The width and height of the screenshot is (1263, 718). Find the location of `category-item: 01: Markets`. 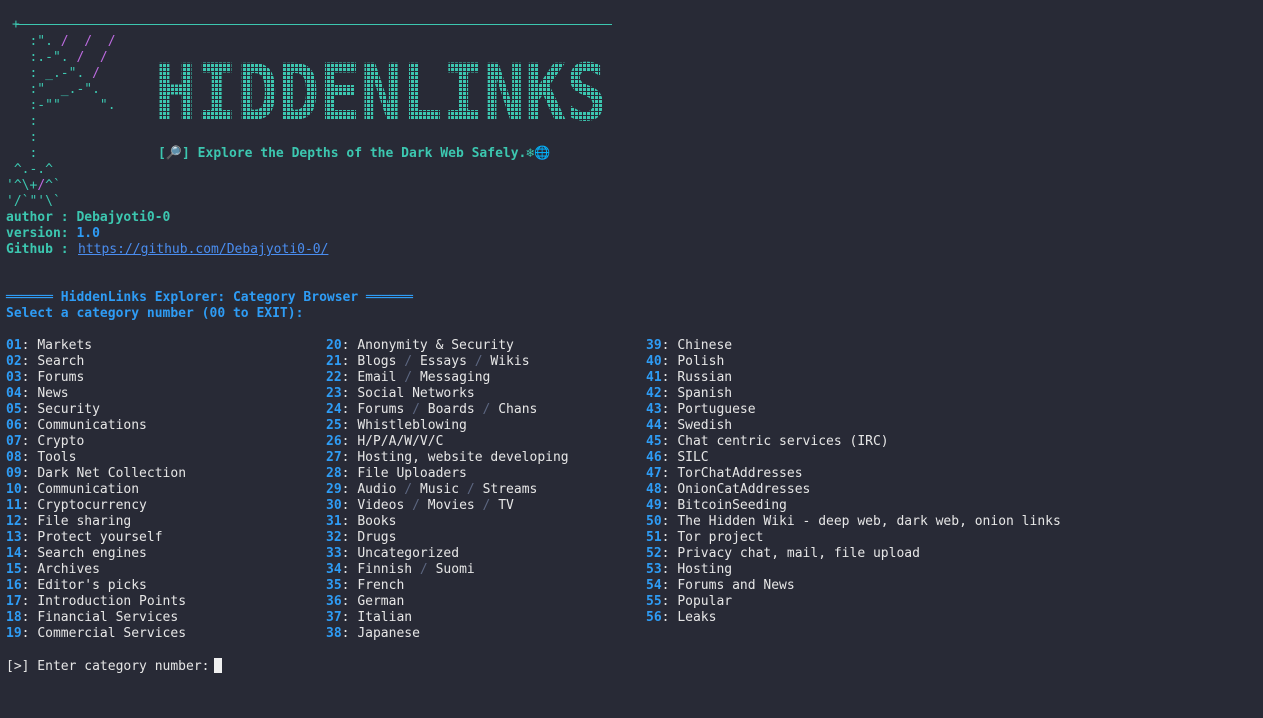

category-item: 01: Markets is located at coordinates (96, 346).